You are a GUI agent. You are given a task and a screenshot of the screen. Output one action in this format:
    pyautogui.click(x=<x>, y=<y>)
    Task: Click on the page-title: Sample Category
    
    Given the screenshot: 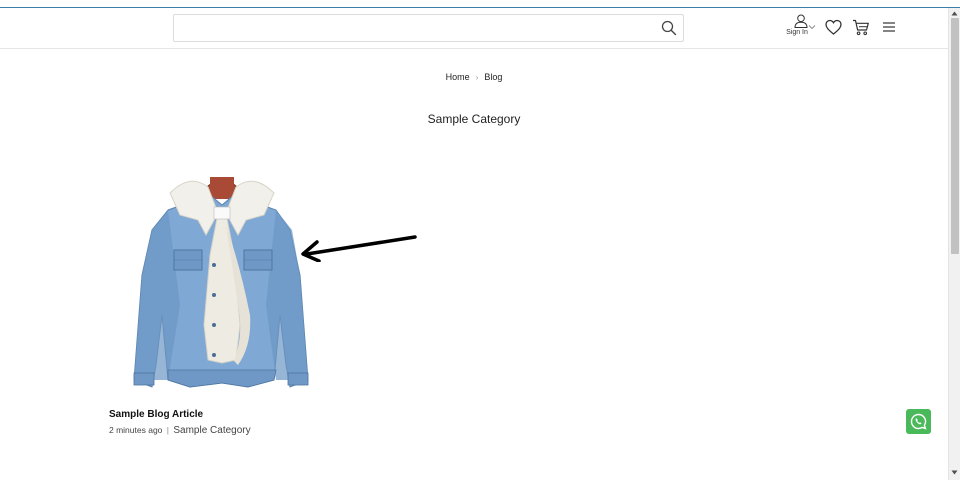 What is the action you would take?
    pyautogui.click(x=474, y=119)
    